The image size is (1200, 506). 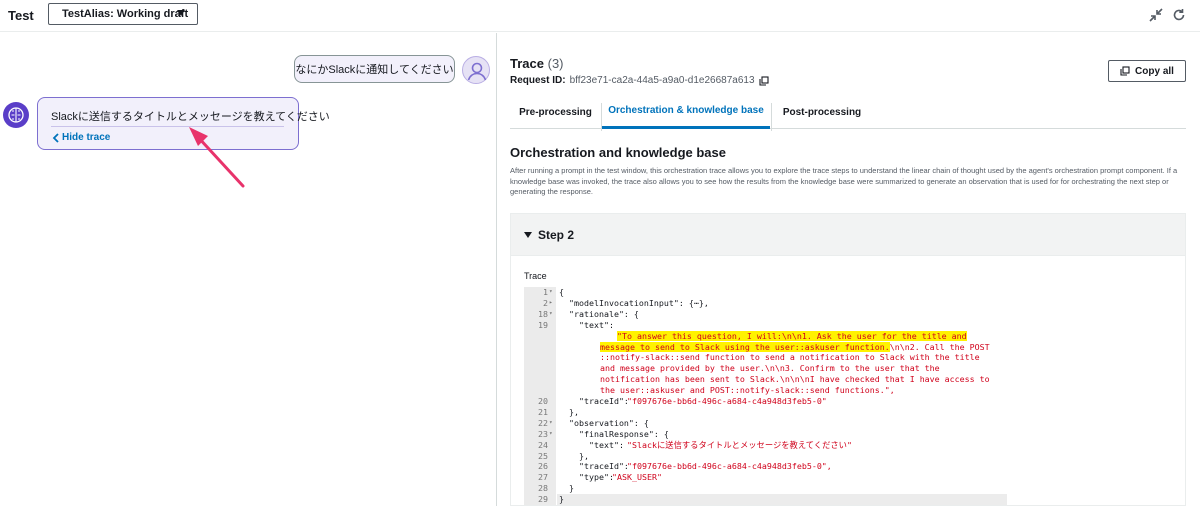 I want to click on copy-all-button: Copy all, so click(x=1147, y=71).